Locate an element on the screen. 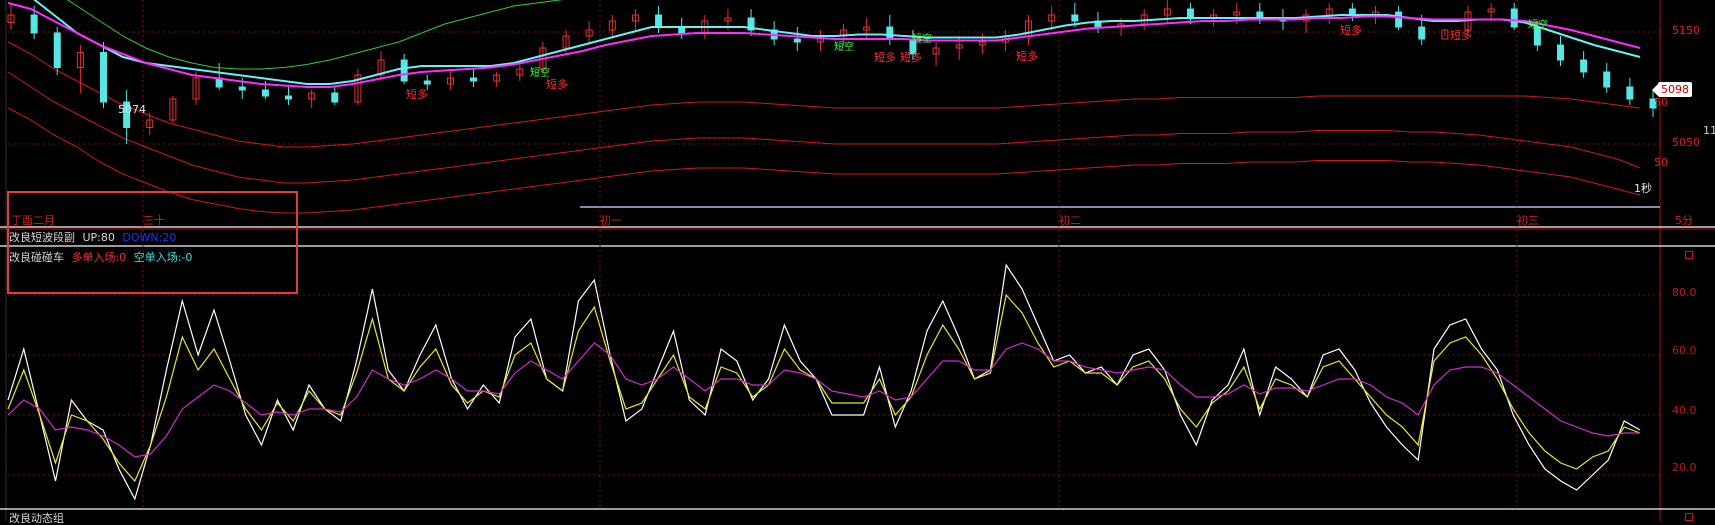  current-price-tag: 5098 is located at coordinates (1675, 89).